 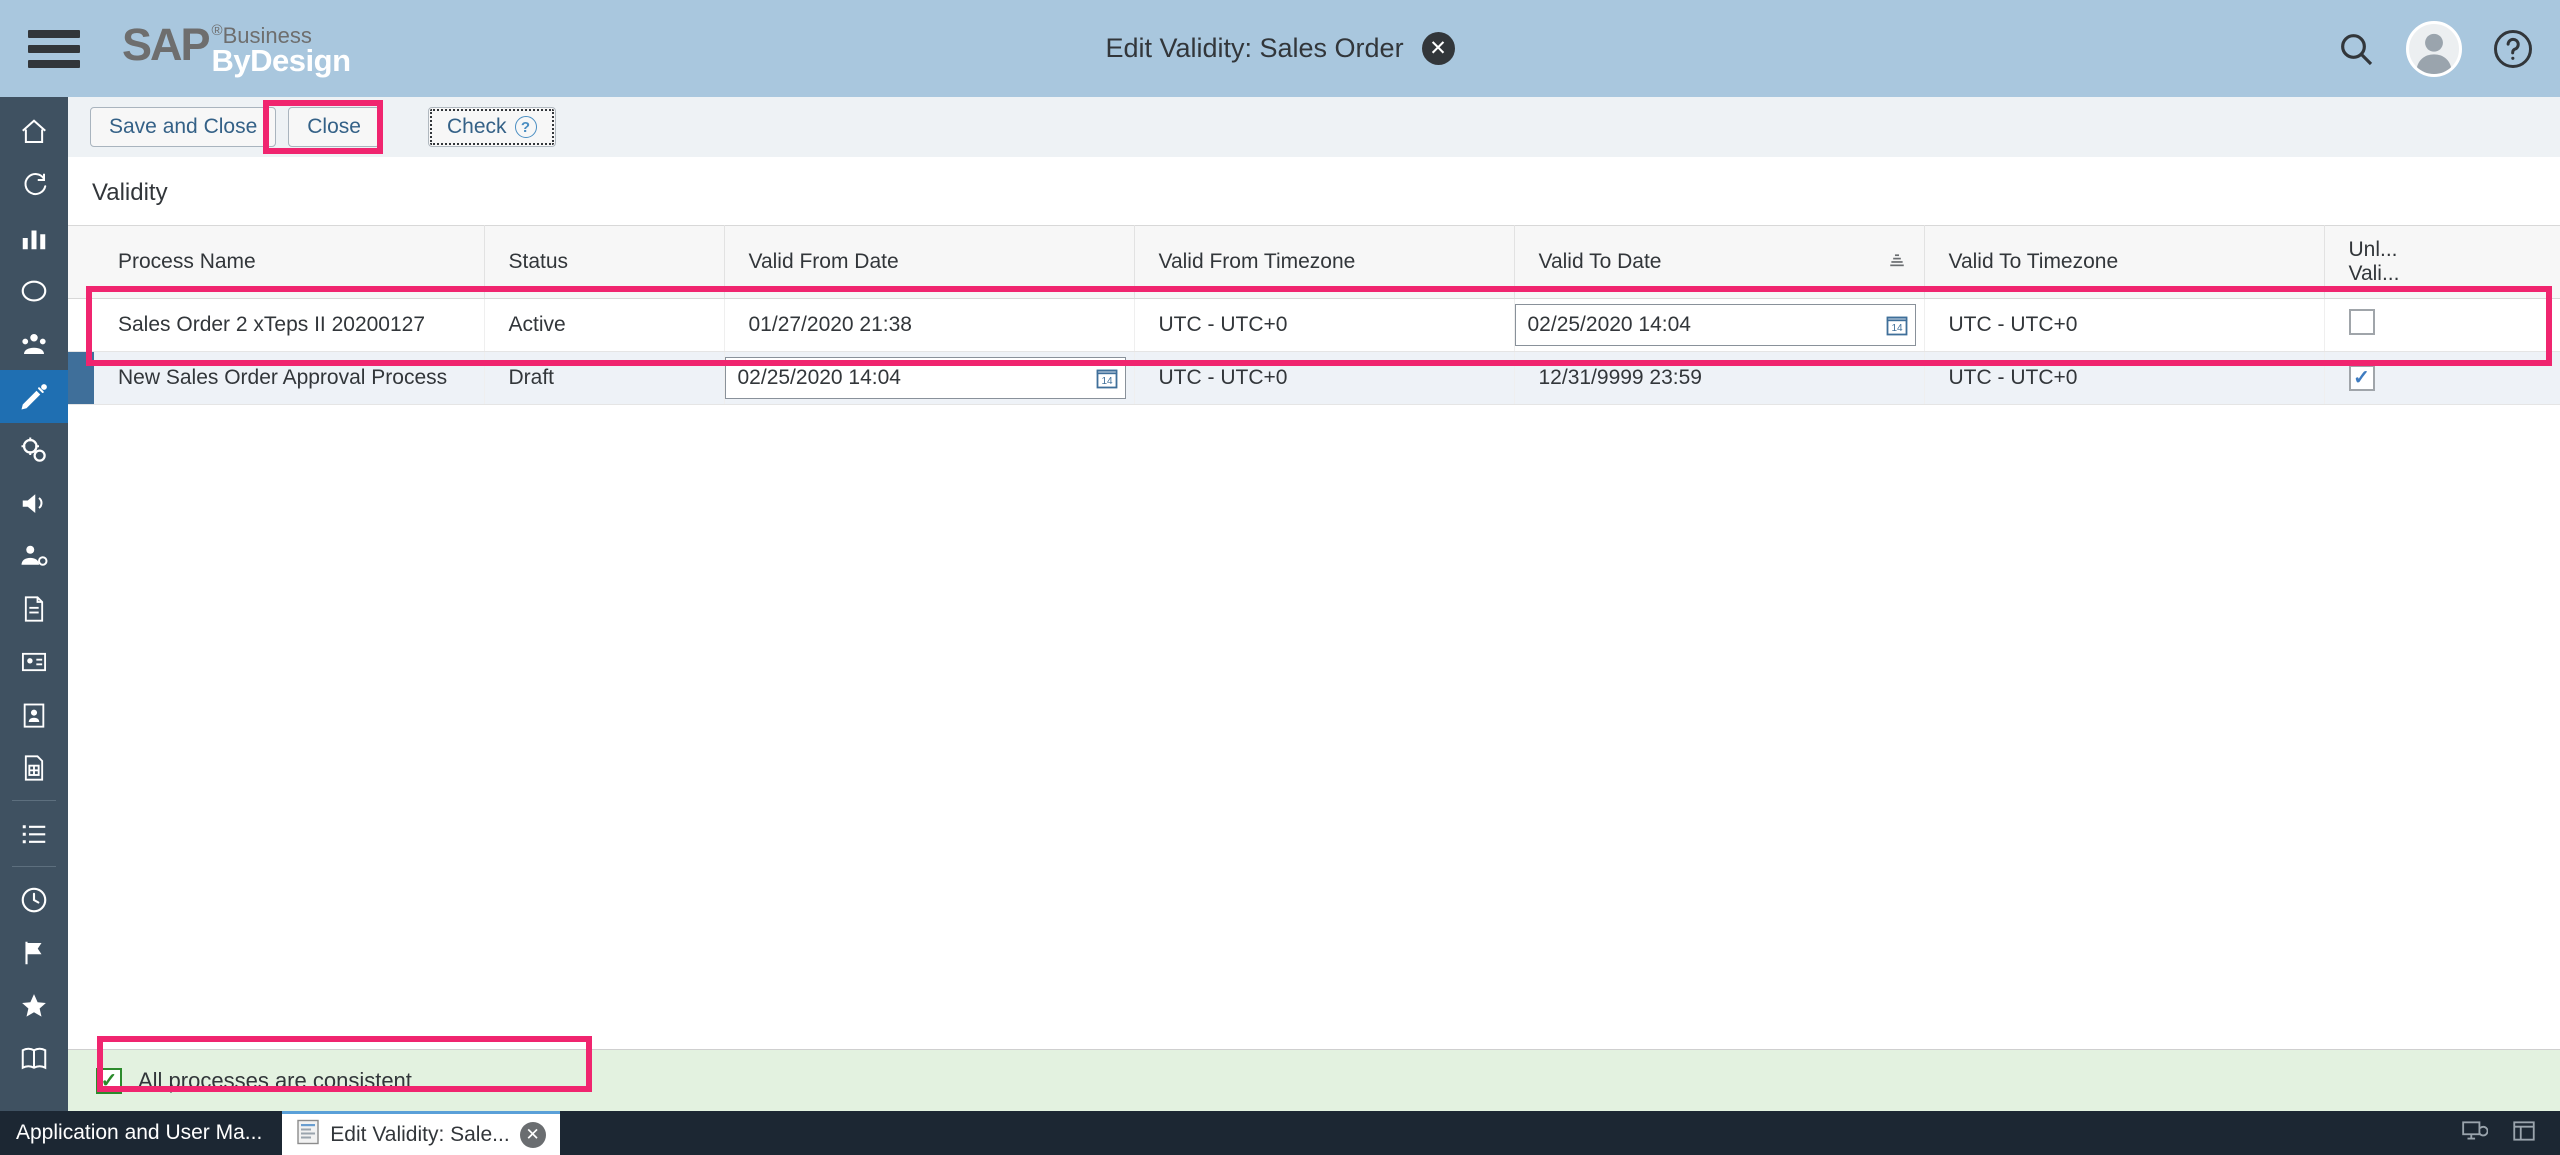 I want to click on sidebar-item-settings, so click(x=34, y=449).